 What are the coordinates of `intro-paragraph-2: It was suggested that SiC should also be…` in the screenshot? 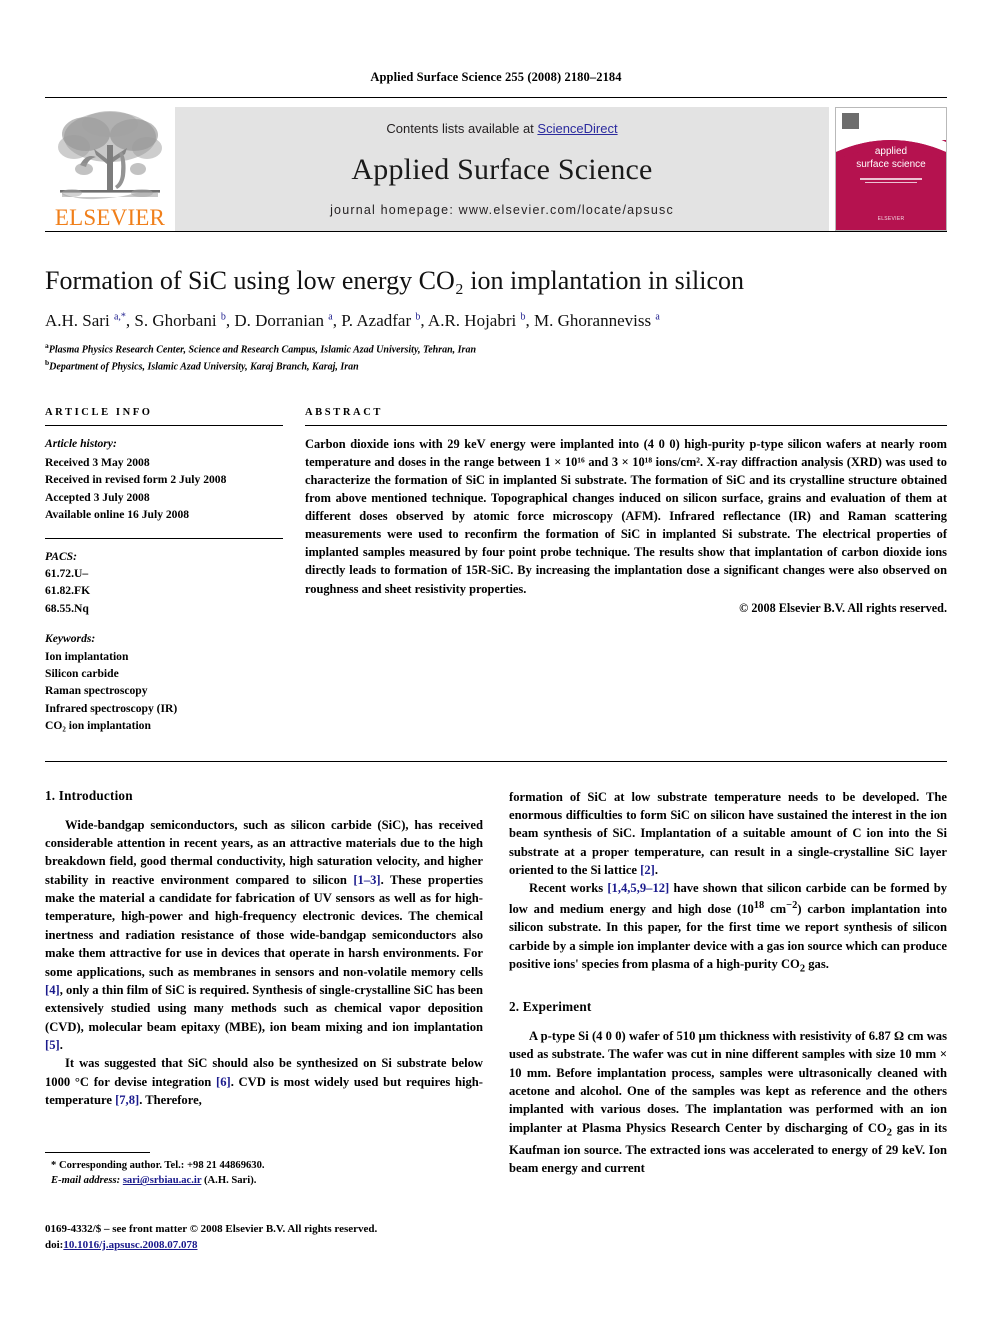 It's located at (264, 1082).